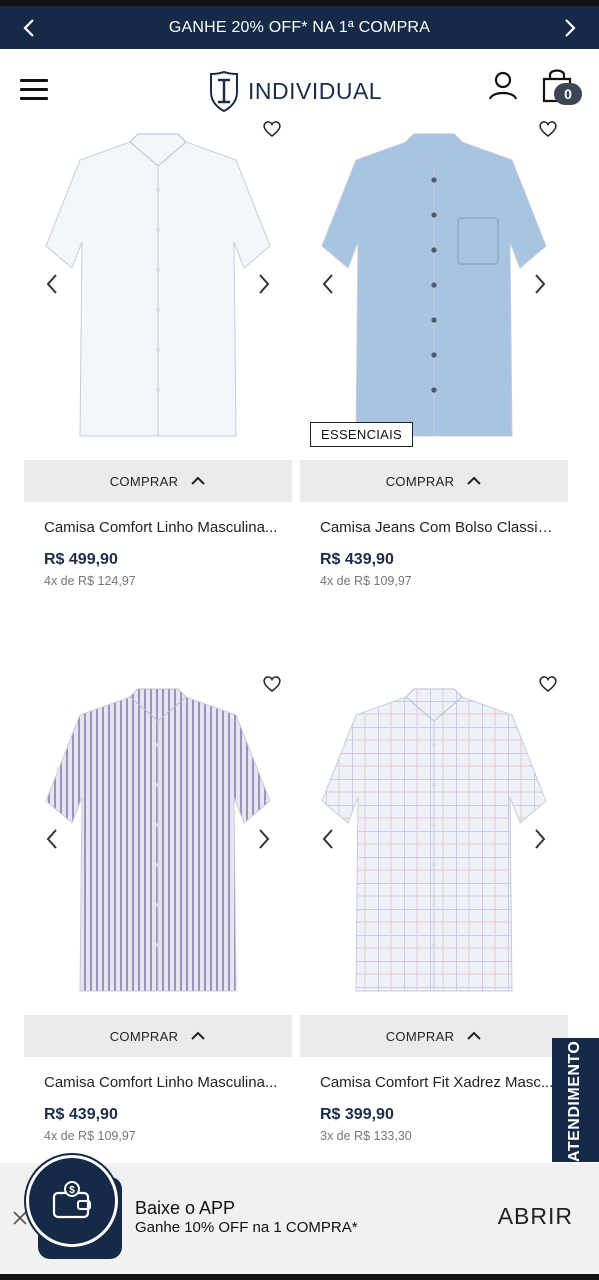 Image resolution: width=599 pixels, height=1280 pixels. I want to click on promo-text: GANHE 20% OFF* NA 1ª COMPRA, so click(299, 27).